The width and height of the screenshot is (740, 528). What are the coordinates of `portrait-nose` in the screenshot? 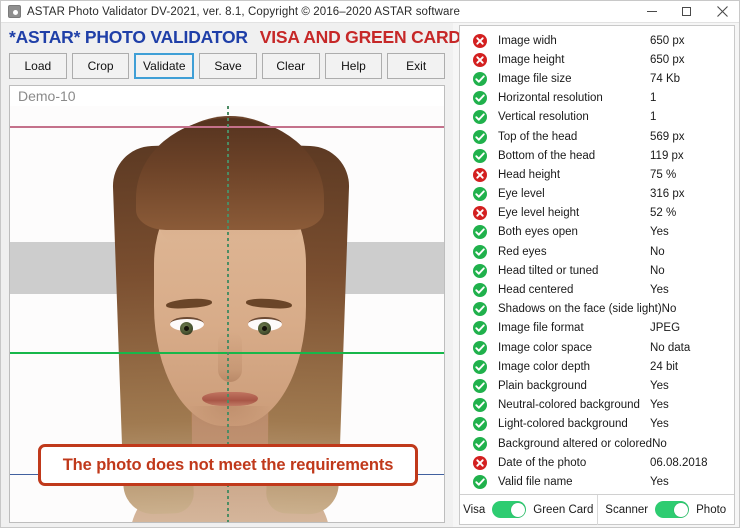 It's located at (230, 357).